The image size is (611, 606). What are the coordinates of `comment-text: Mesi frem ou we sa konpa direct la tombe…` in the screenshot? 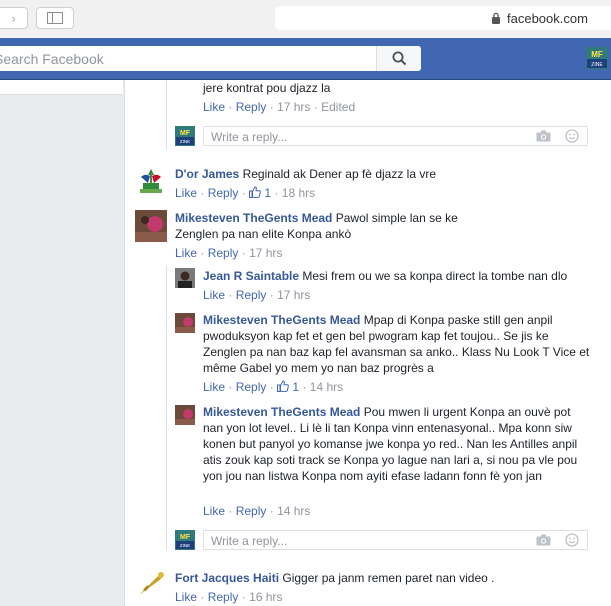 It's located at (435, 276).